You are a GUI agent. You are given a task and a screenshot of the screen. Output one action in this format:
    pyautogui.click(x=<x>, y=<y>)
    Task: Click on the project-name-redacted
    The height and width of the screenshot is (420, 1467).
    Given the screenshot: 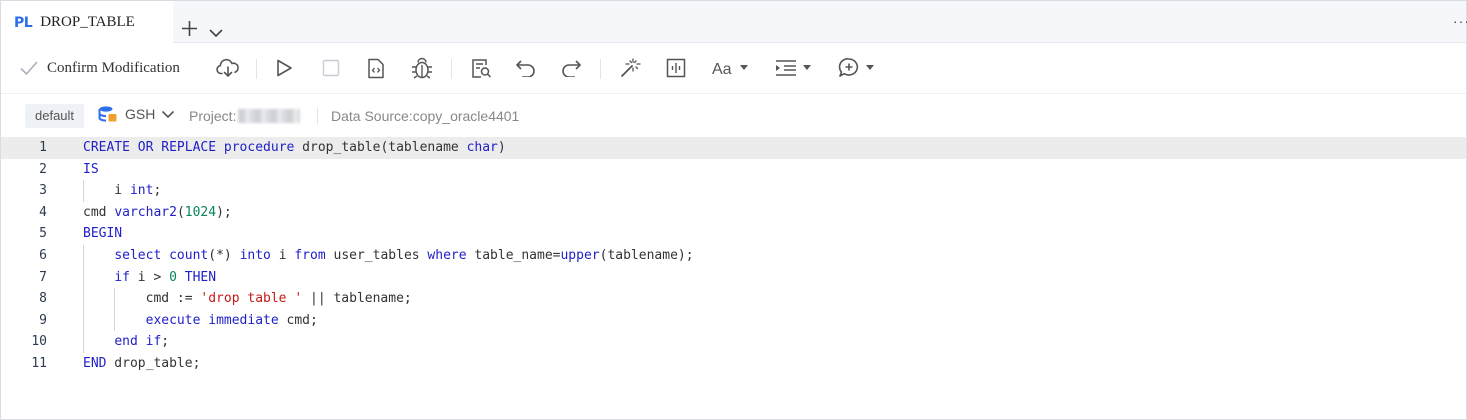 What is the action you would take?
    pyautogui.click(x=269, y=116)
    